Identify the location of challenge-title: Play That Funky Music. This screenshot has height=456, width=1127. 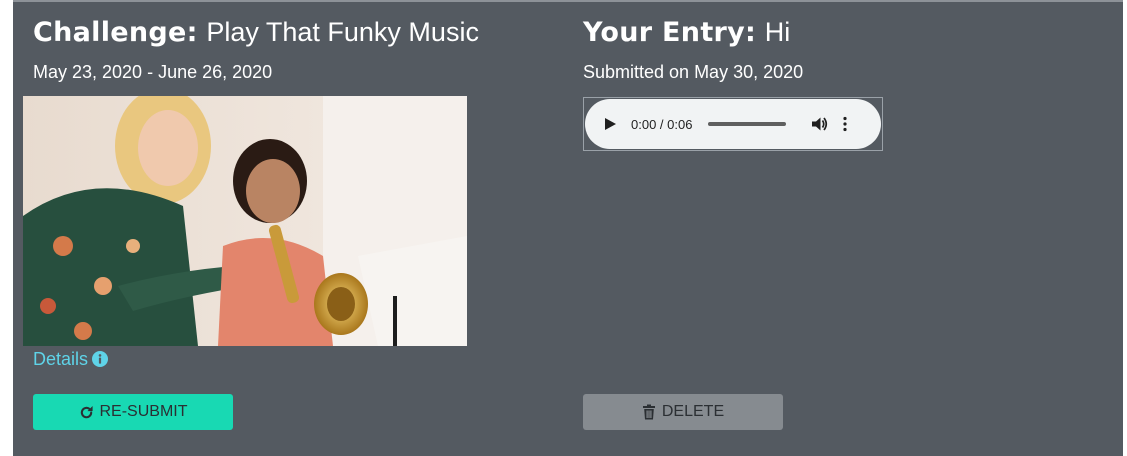
(342, 32).